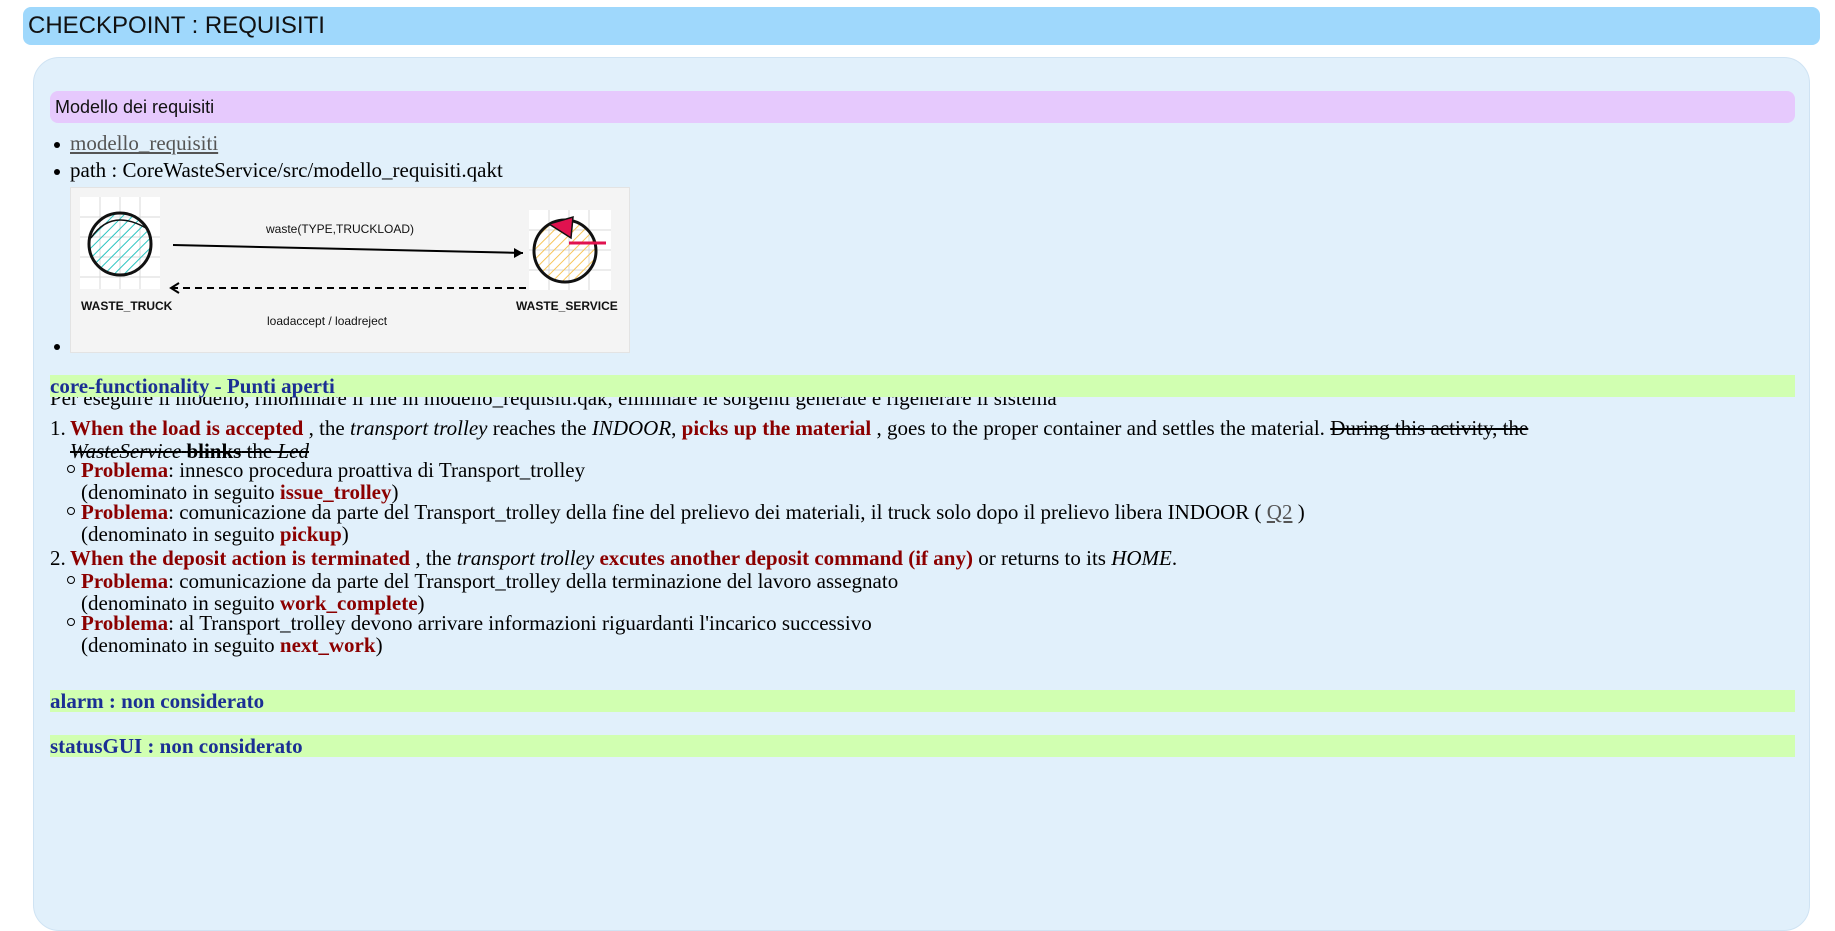  I want to click on item-number: 1., so click(58, 428).